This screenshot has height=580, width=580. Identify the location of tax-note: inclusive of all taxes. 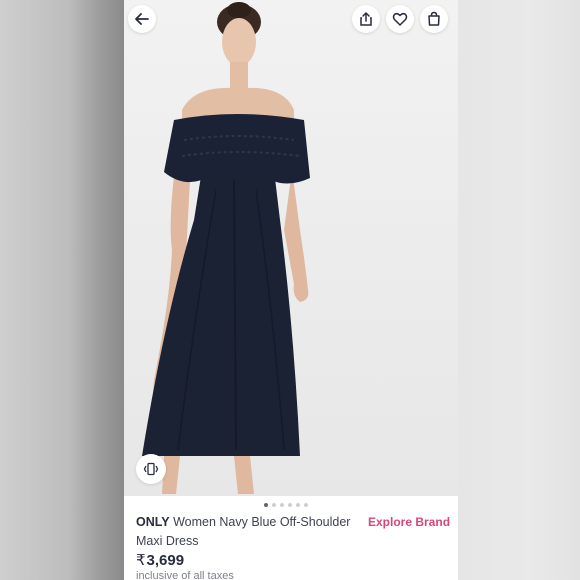
(185, 575).